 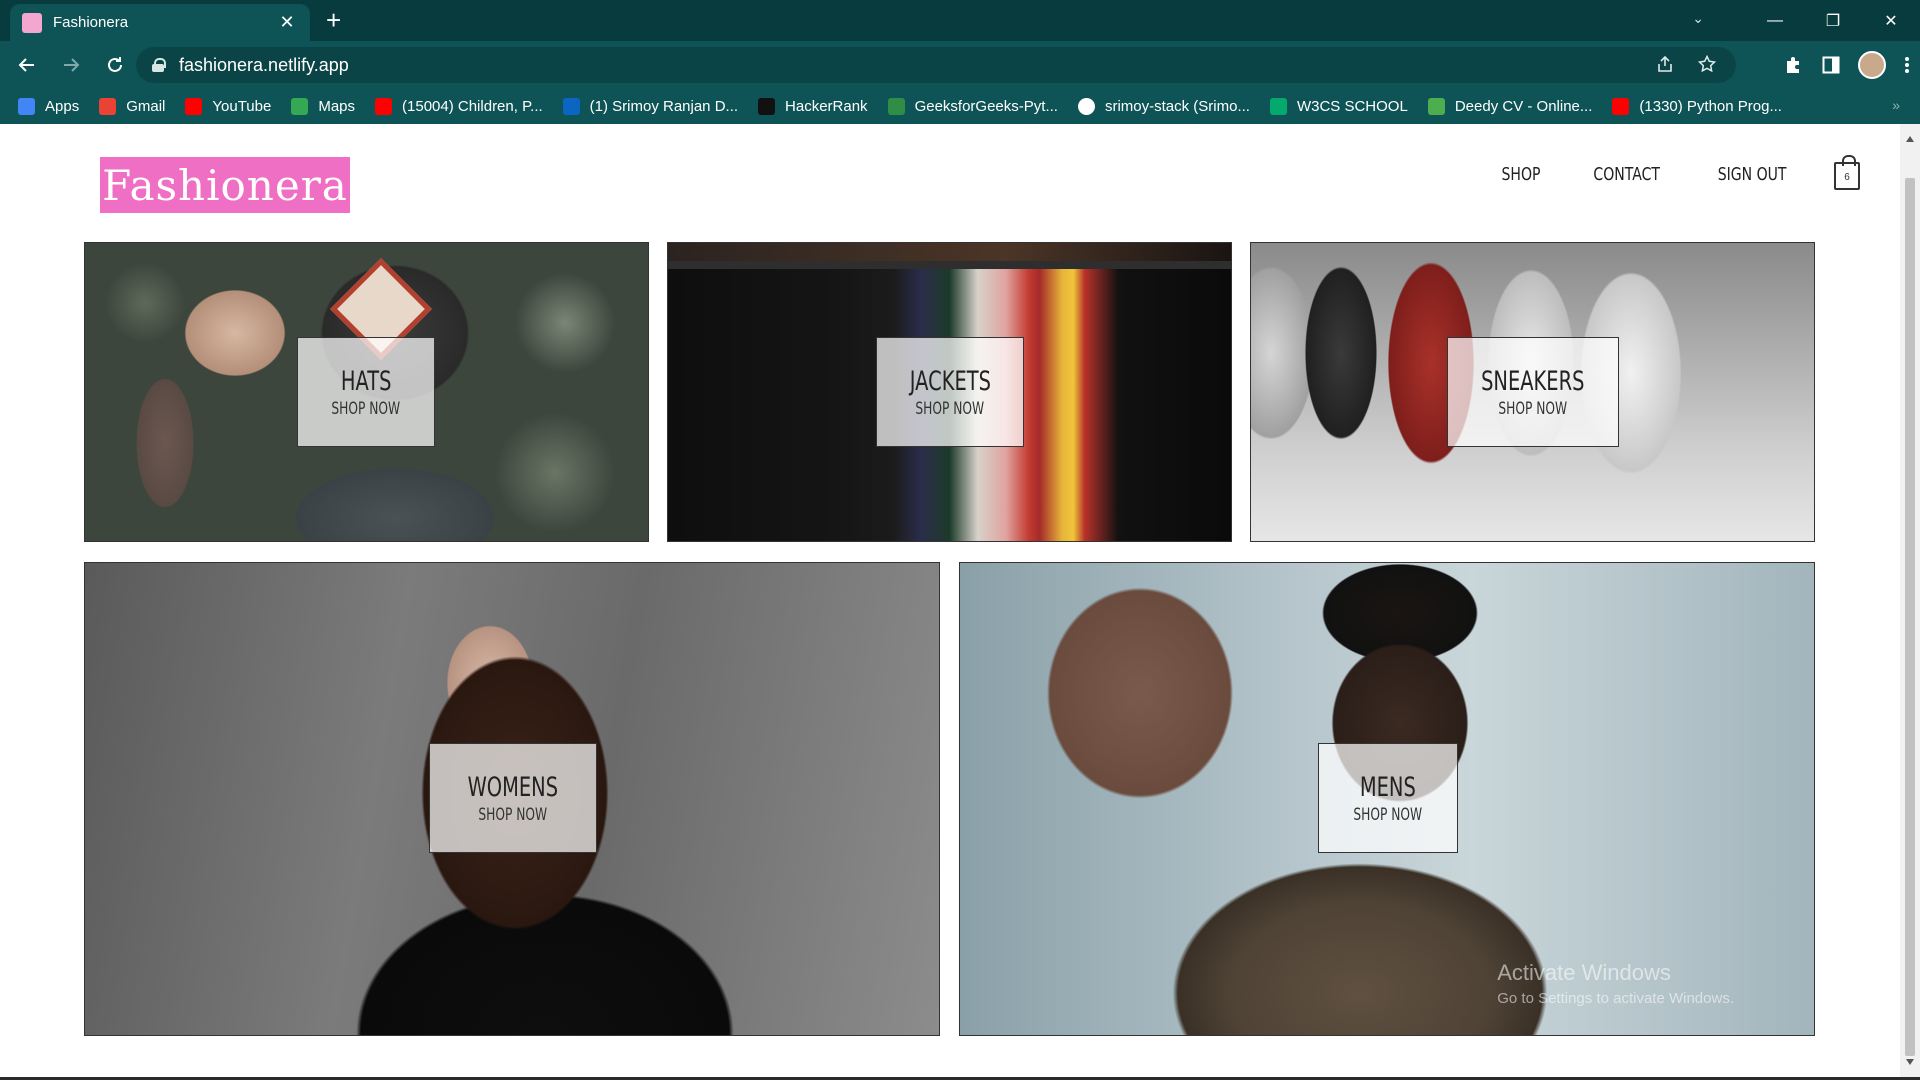 What do you see at coordinates (1907, 65) in the screenshot?
I see `more-menu-icon` at bounding box center [1907, 65].